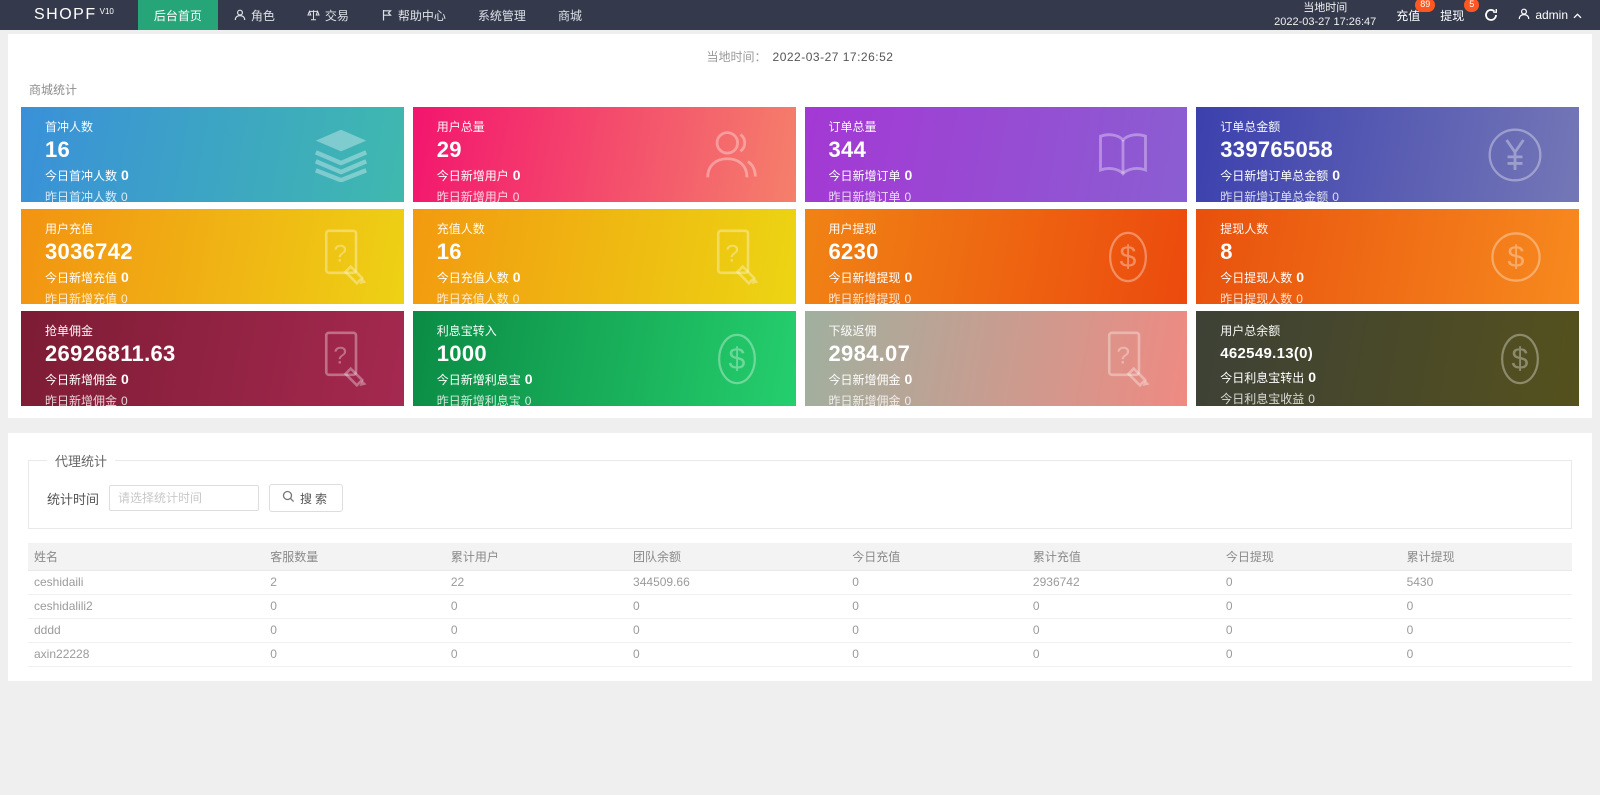 This screenshot has height=795, width=1600. What do you see at coordinates (1472, 6) in the screenshot?
I see `withdraw-badge: 5` at bounding box center [1472, 6].